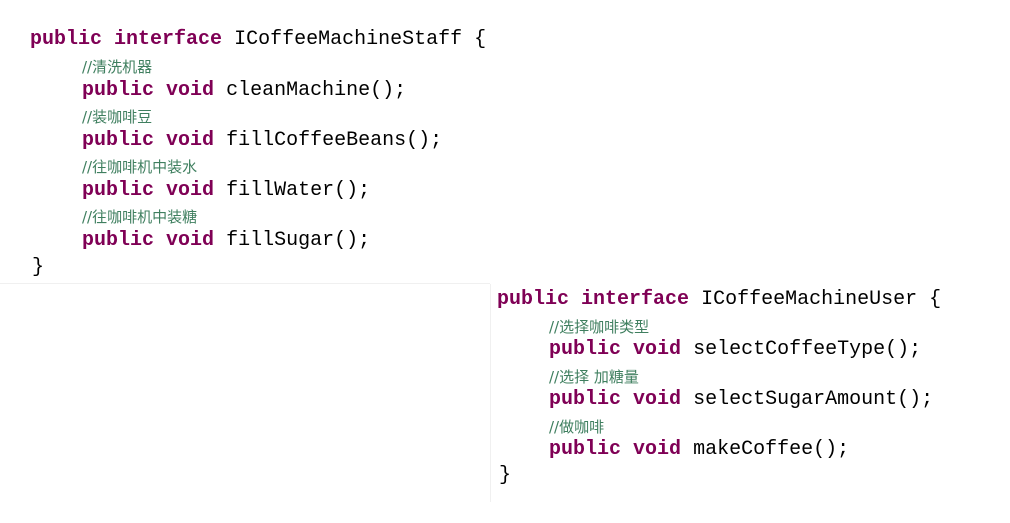 This screenshot has height=523, width=1010. Describe the element at coordinates (809, 299) in the screenshot. I see `interface-name: ICoffeeMachineUser` at that location.